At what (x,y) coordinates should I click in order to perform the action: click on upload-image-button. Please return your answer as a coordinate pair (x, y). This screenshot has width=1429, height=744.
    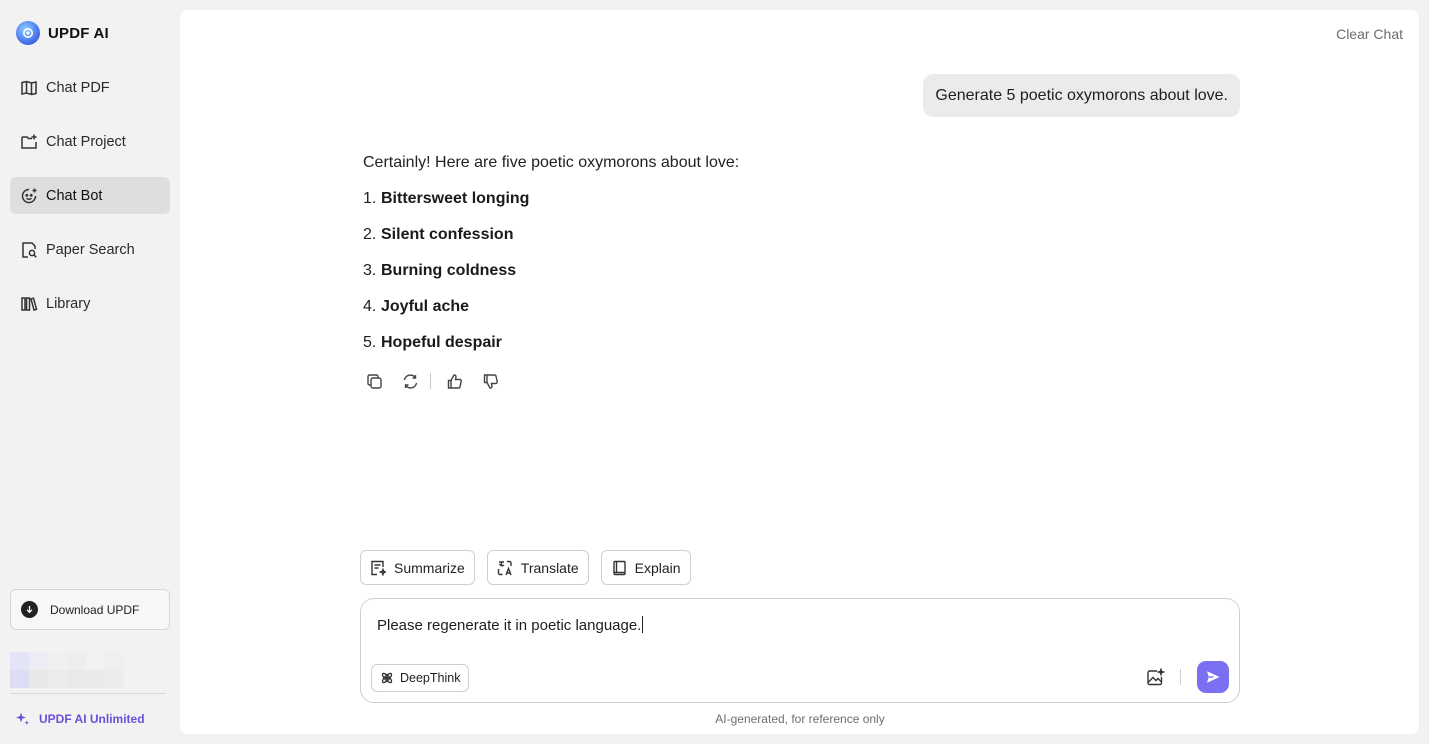
    Looking at the image, I should click on (1155, 677).